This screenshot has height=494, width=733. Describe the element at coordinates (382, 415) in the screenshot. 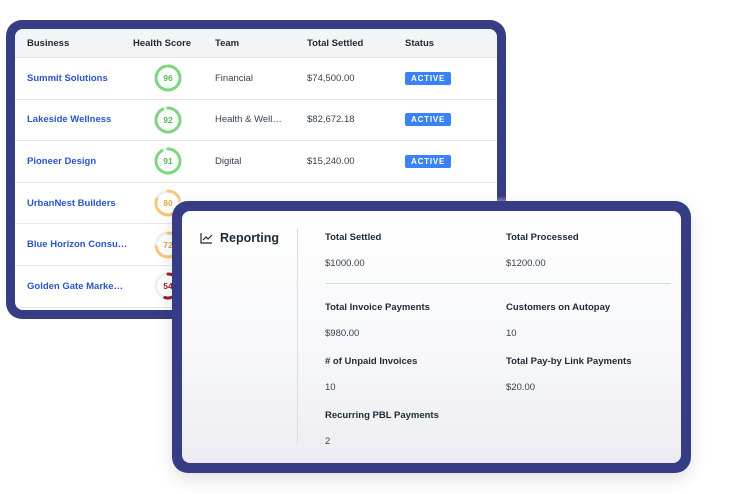

I see `metric-label: Recurring PBL Payments` at that location.